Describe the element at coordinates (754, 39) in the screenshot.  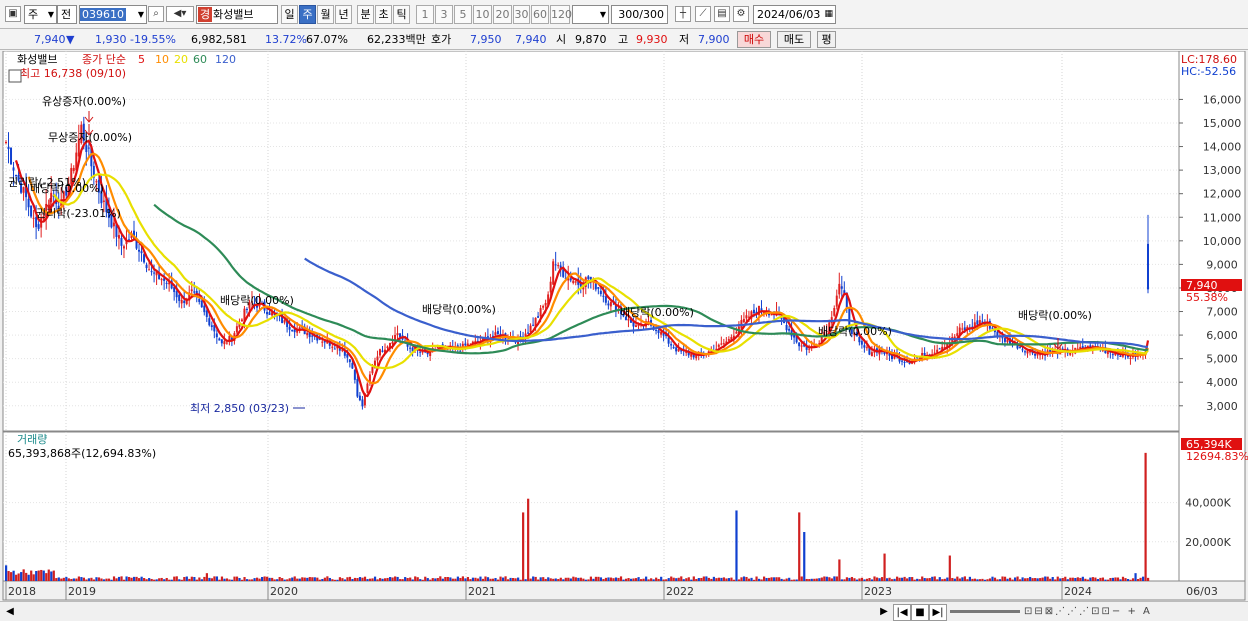
I see `buy-button: 매수` at that location.